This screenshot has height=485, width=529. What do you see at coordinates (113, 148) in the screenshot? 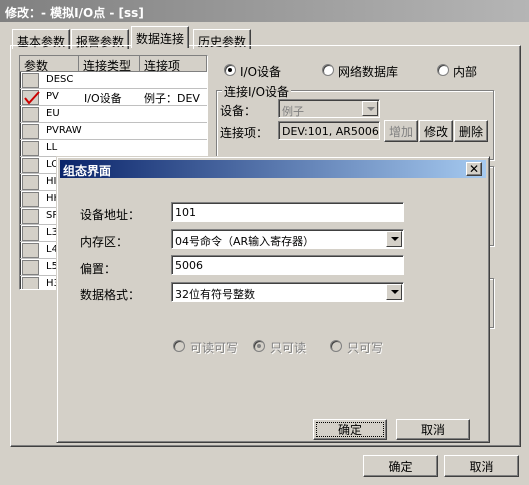
I see `grid-row-ll: LL` at bounding box center [113, 148].